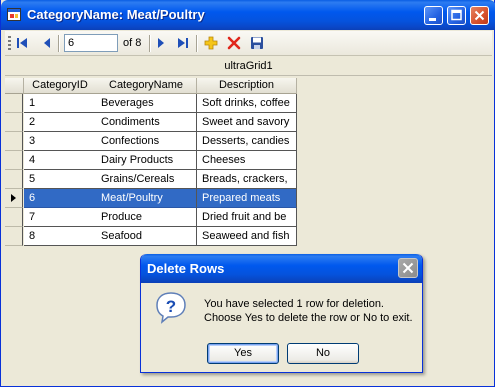 This screenshot has width=495, height=387. Describe the element at coordinates (183, 43) in the screenshot. I see `move-last-icon` at that location.